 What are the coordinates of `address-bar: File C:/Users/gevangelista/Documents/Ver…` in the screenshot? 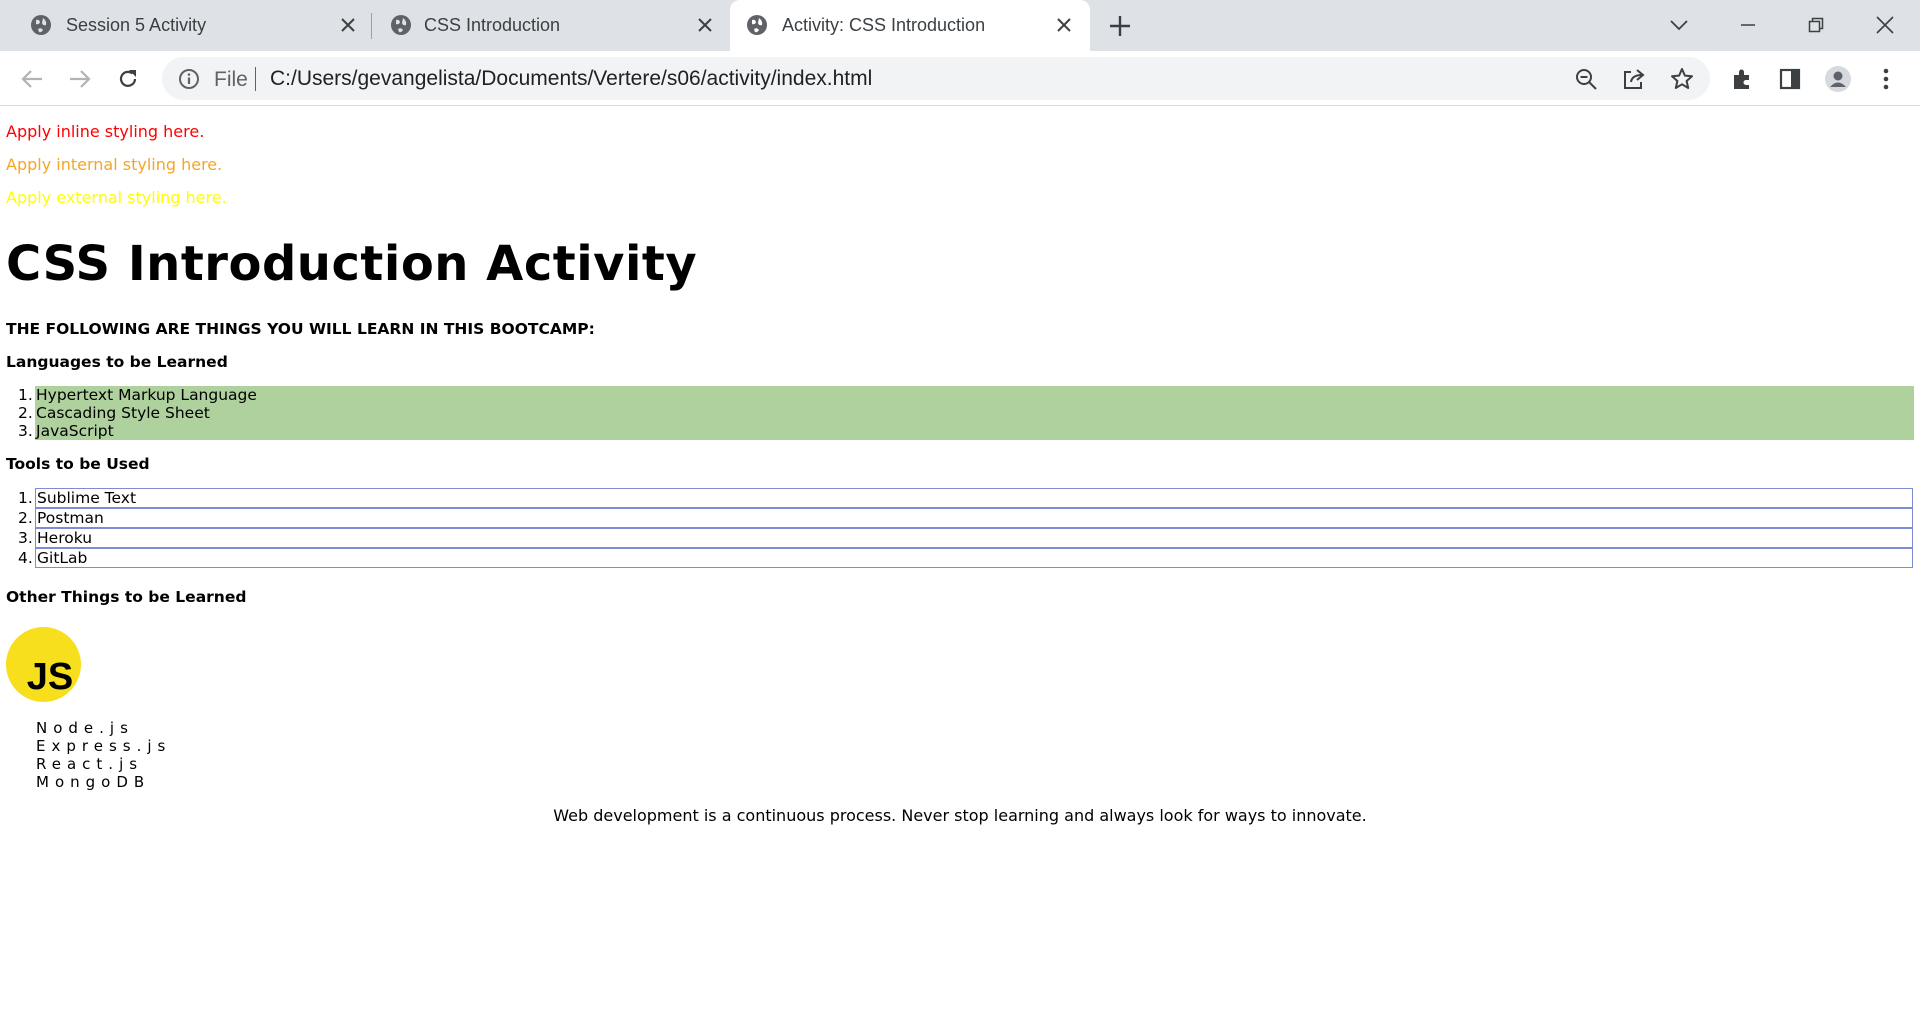 It's located at (936, 78).